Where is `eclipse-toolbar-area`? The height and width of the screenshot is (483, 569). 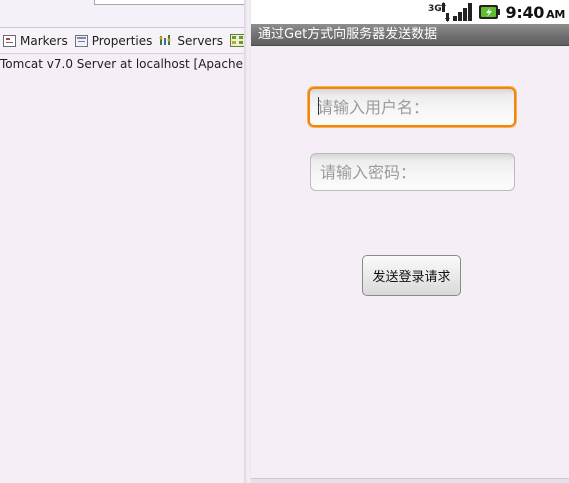
eclipse-toolbar-area is located at coordinates (123, 13).